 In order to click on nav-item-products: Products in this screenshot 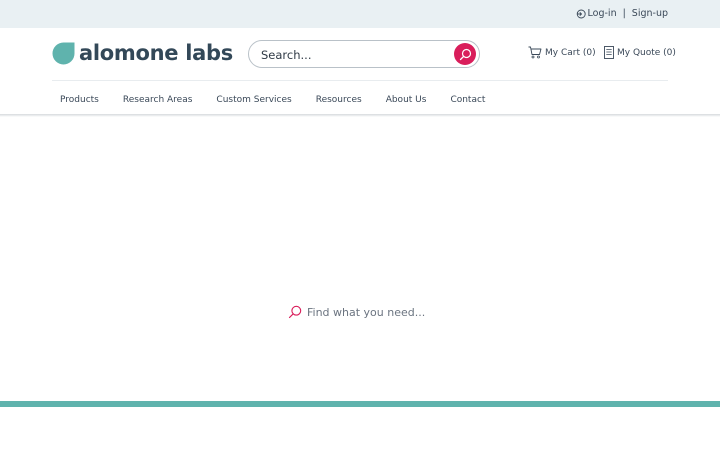, I will do `click(79, 100)`.